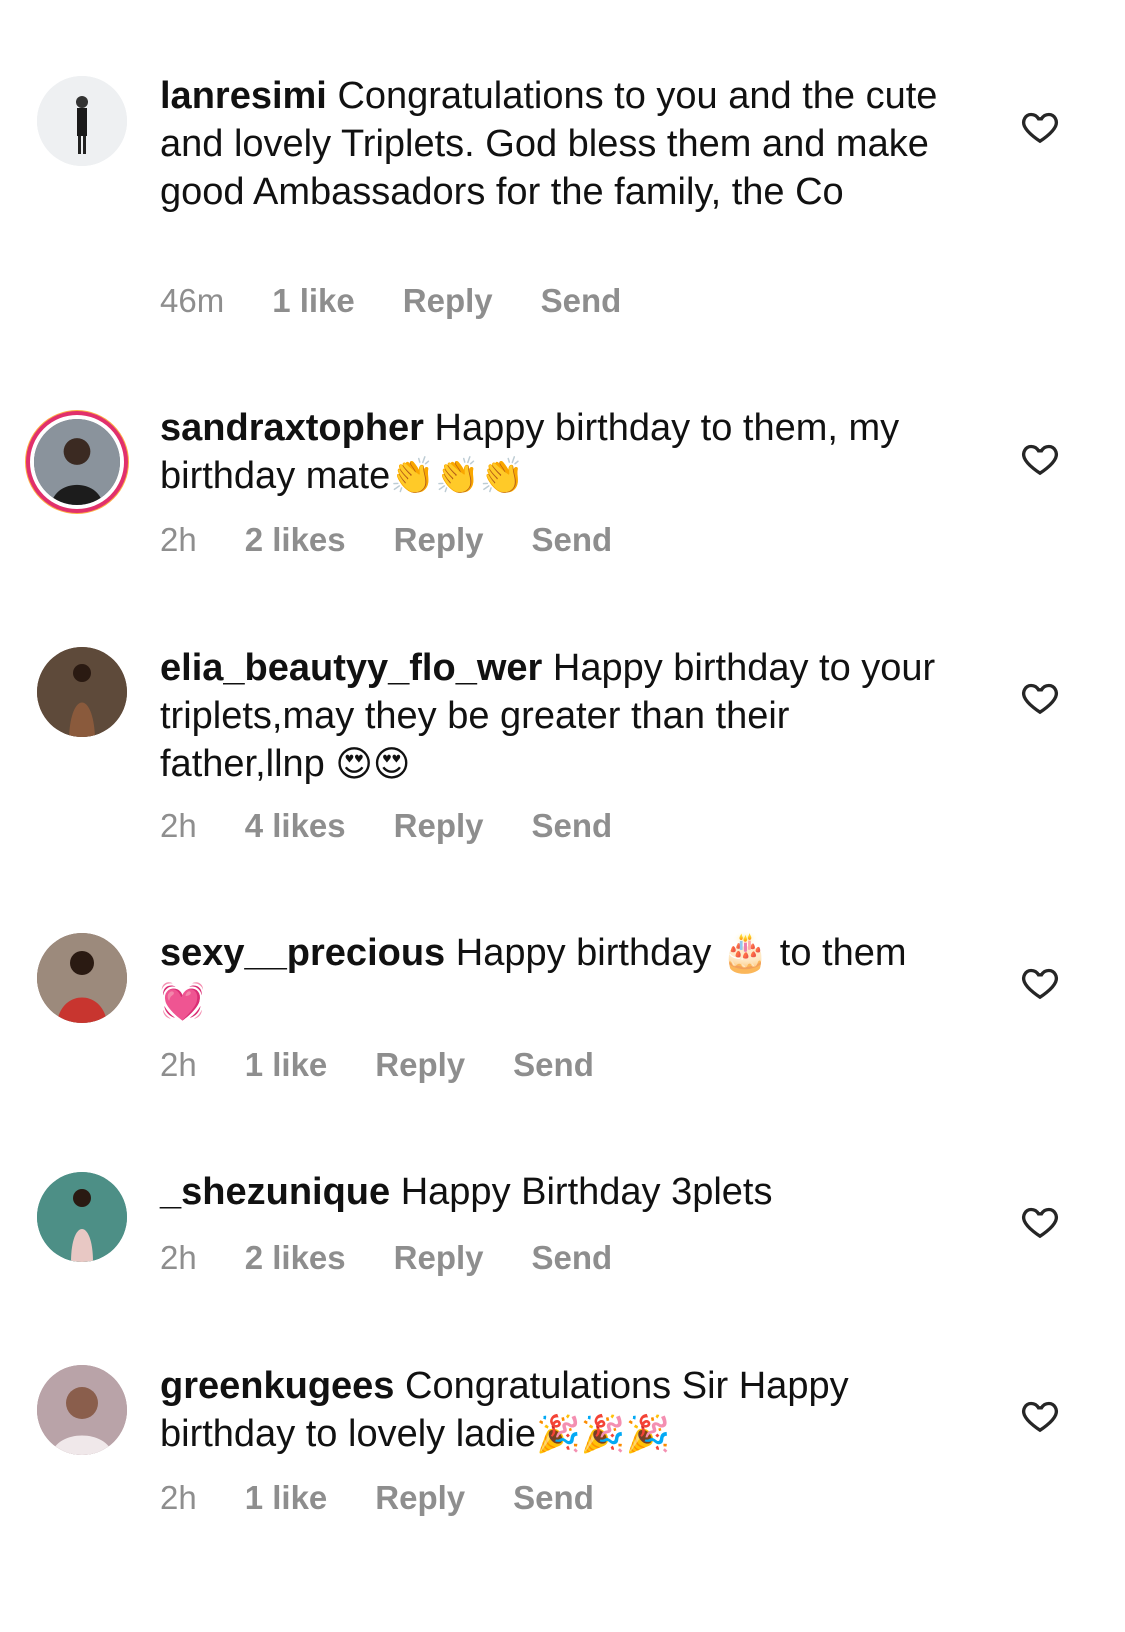 The image size is (1125, 1632). What do you see at coordinates (603, 1434) in the screenshot?
I see `party-popper-emoji: 🎉🎉🎉` at bounding box center [603, 1434].